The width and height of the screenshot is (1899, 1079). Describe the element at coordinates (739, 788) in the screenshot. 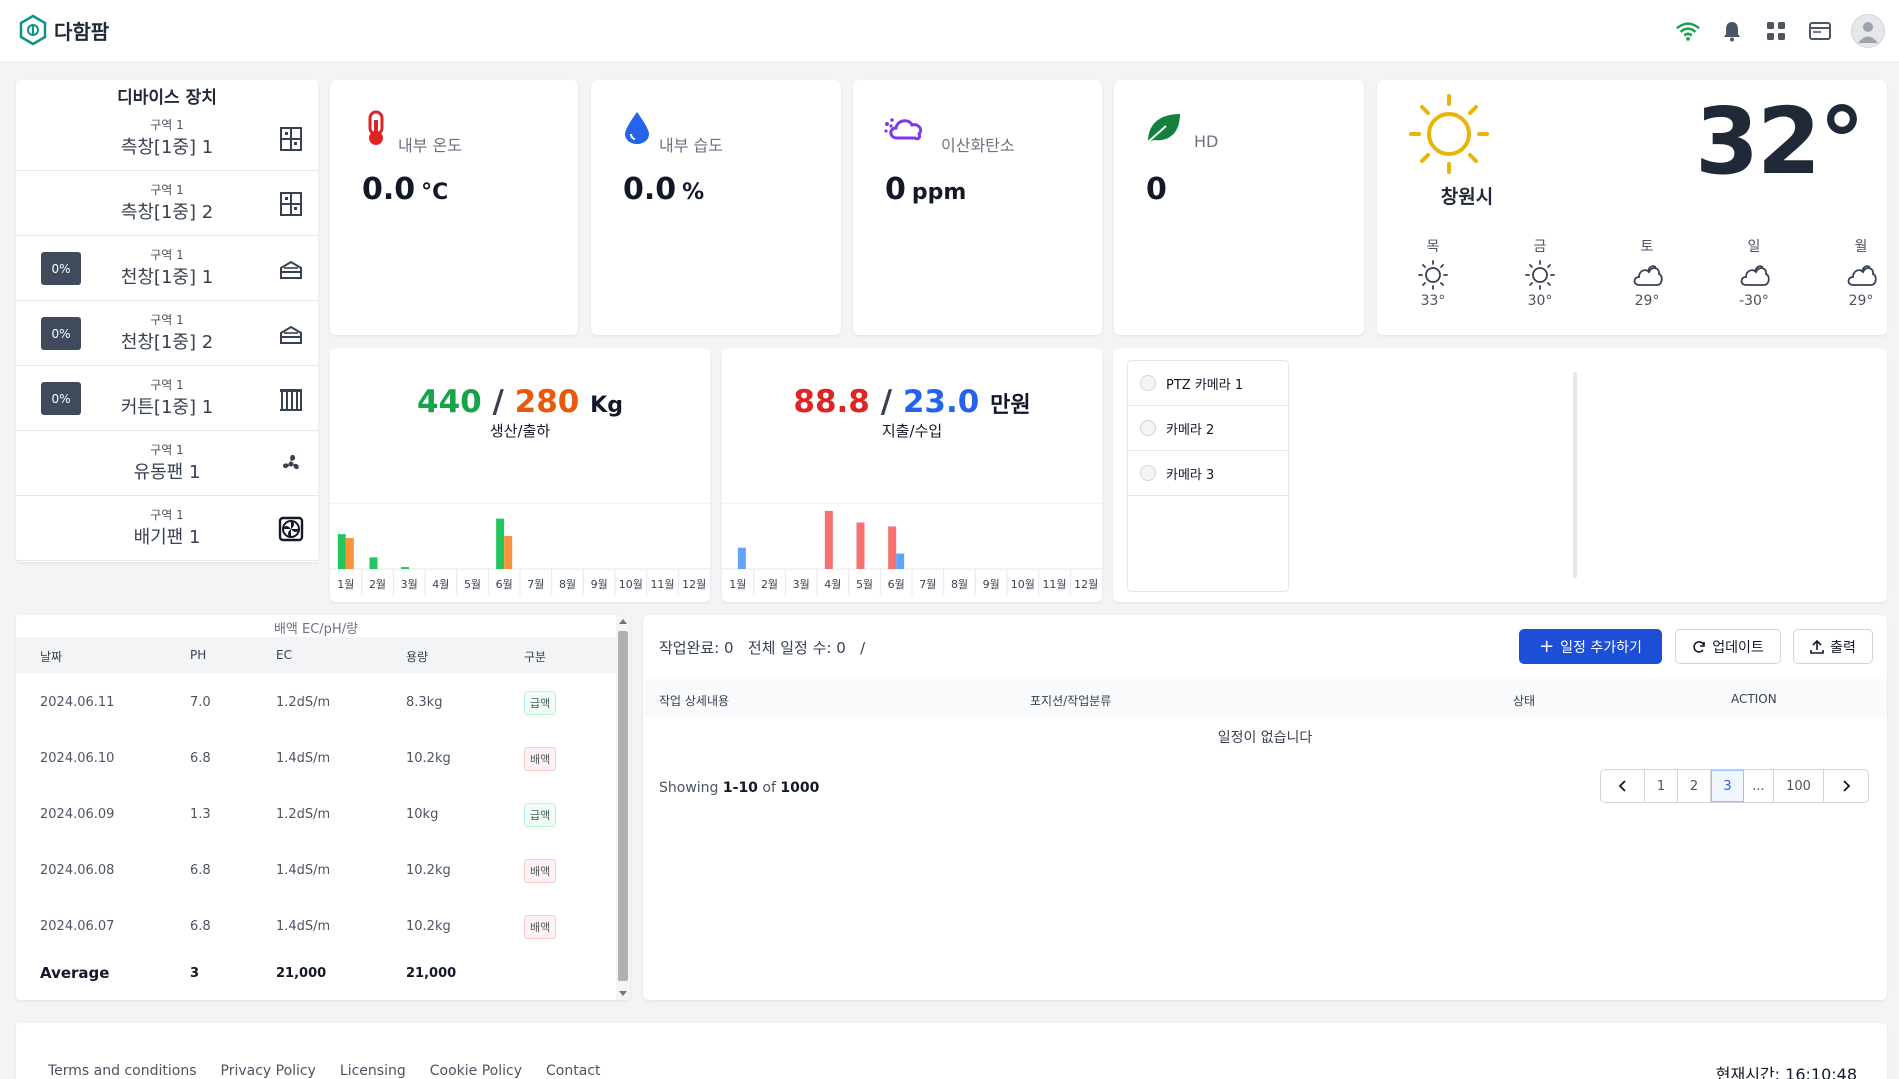

I see `pagination-summary: Showing 1-10 of 1000` at that location.